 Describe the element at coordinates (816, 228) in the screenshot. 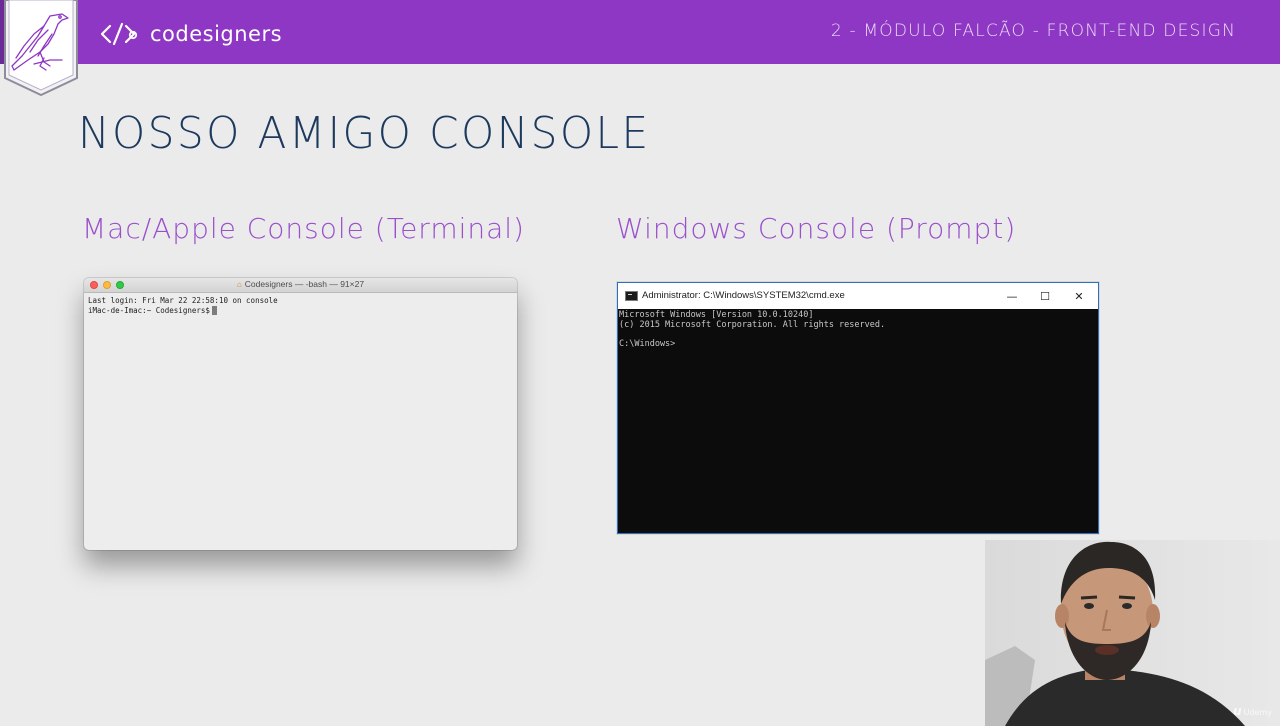

I see `windows-section-title: Windows Console (Prompt)` at that location.